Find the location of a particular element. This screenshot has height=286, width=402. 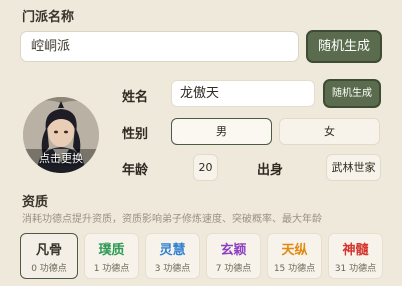

origin-value: 武林世家 is located at coordinates (353, 167).